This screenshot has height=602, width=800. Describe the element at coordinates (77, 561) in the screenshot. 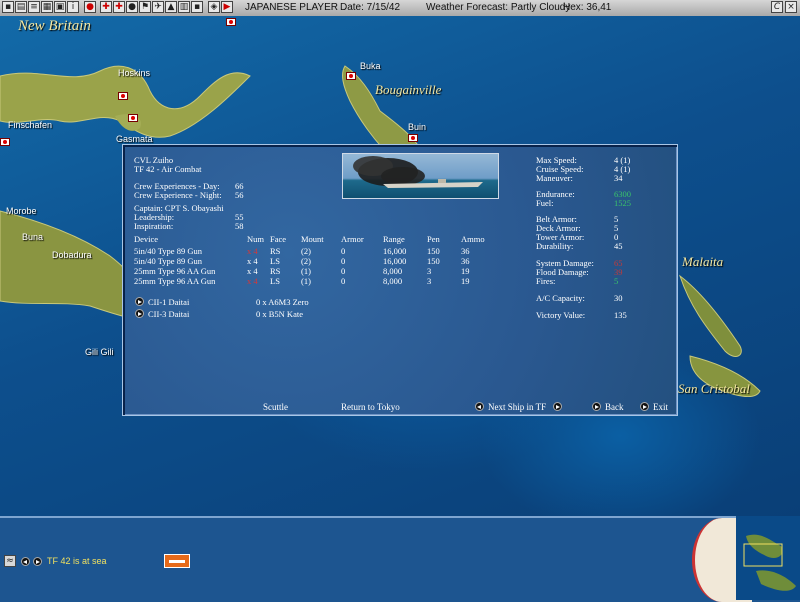

I see `status-message: TF 42 is at sea` at that location.